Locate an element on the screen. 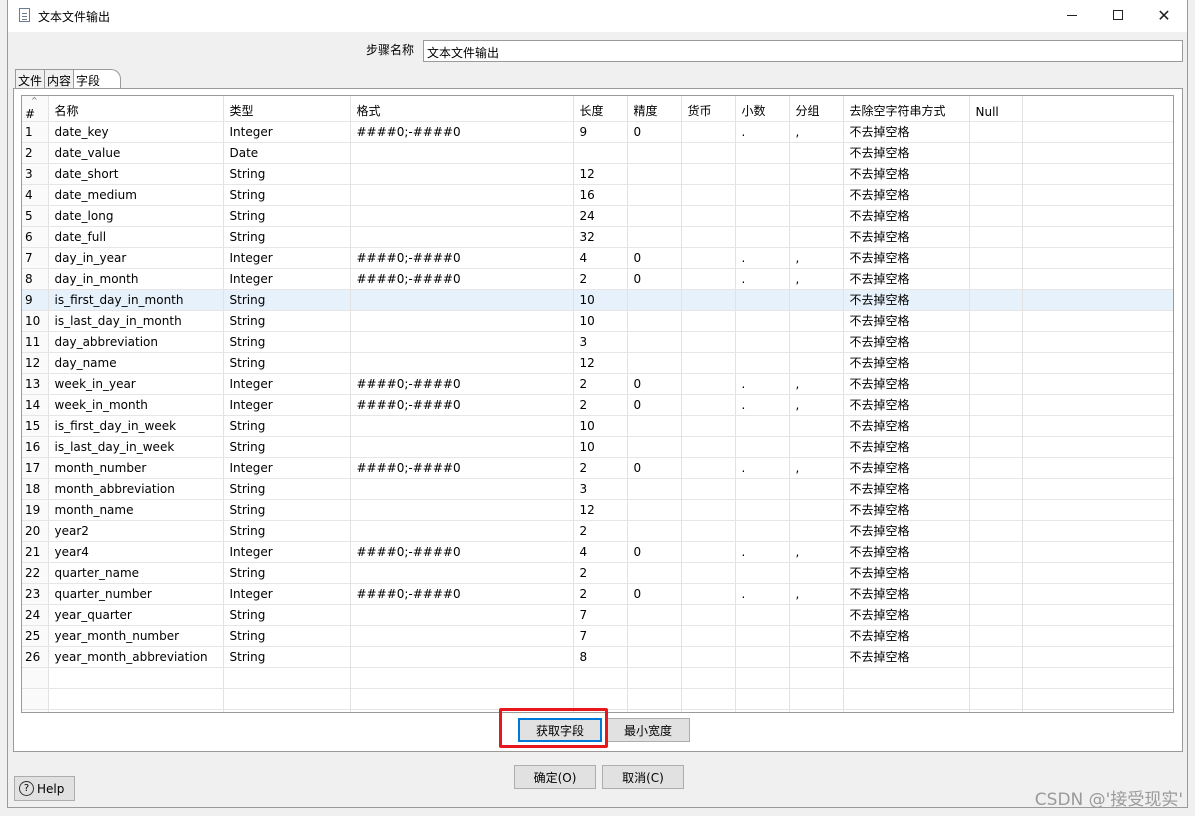 The height and width of the screenshot is (816, 1195). tab-content: 内容 is located at coordinates (59, 78).